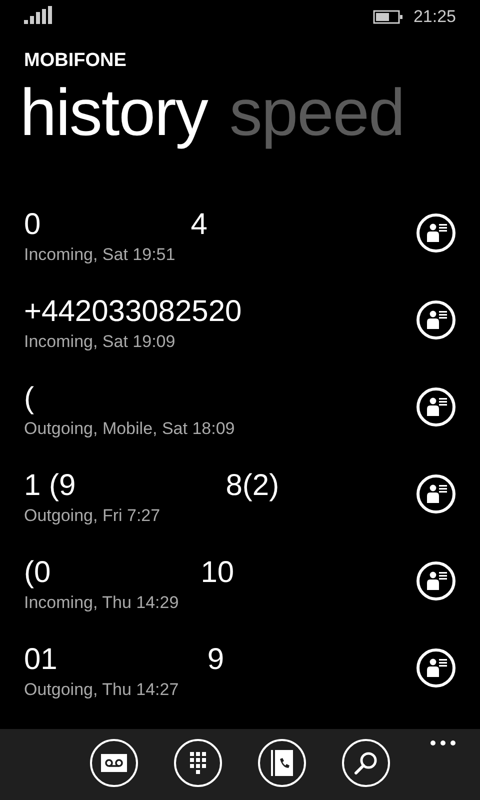  What do you see at coordinates (102, 603) in the screenshot?
I see `call-detail: Incoming, Thu 14:29` at bounding box center [102, 603].